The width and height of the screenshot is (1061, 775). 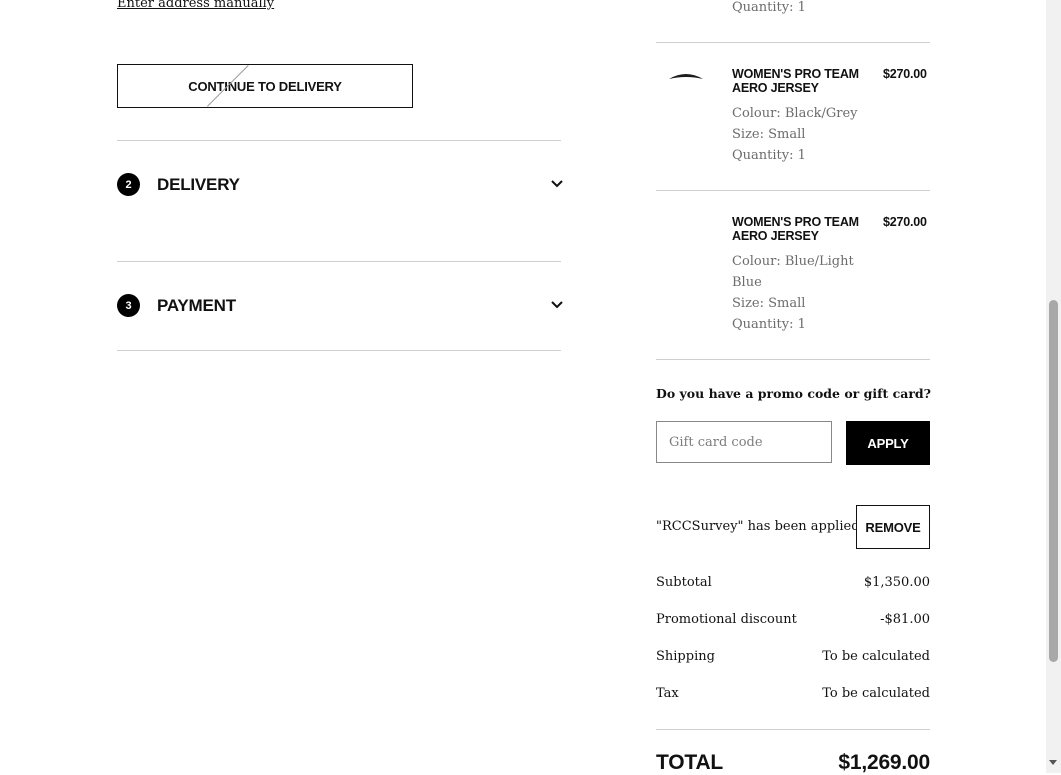 What do you see at coordinates (685, 656) in the screenshot?
I see `shipping-label: Shipping` at bounding box center [685, 656].